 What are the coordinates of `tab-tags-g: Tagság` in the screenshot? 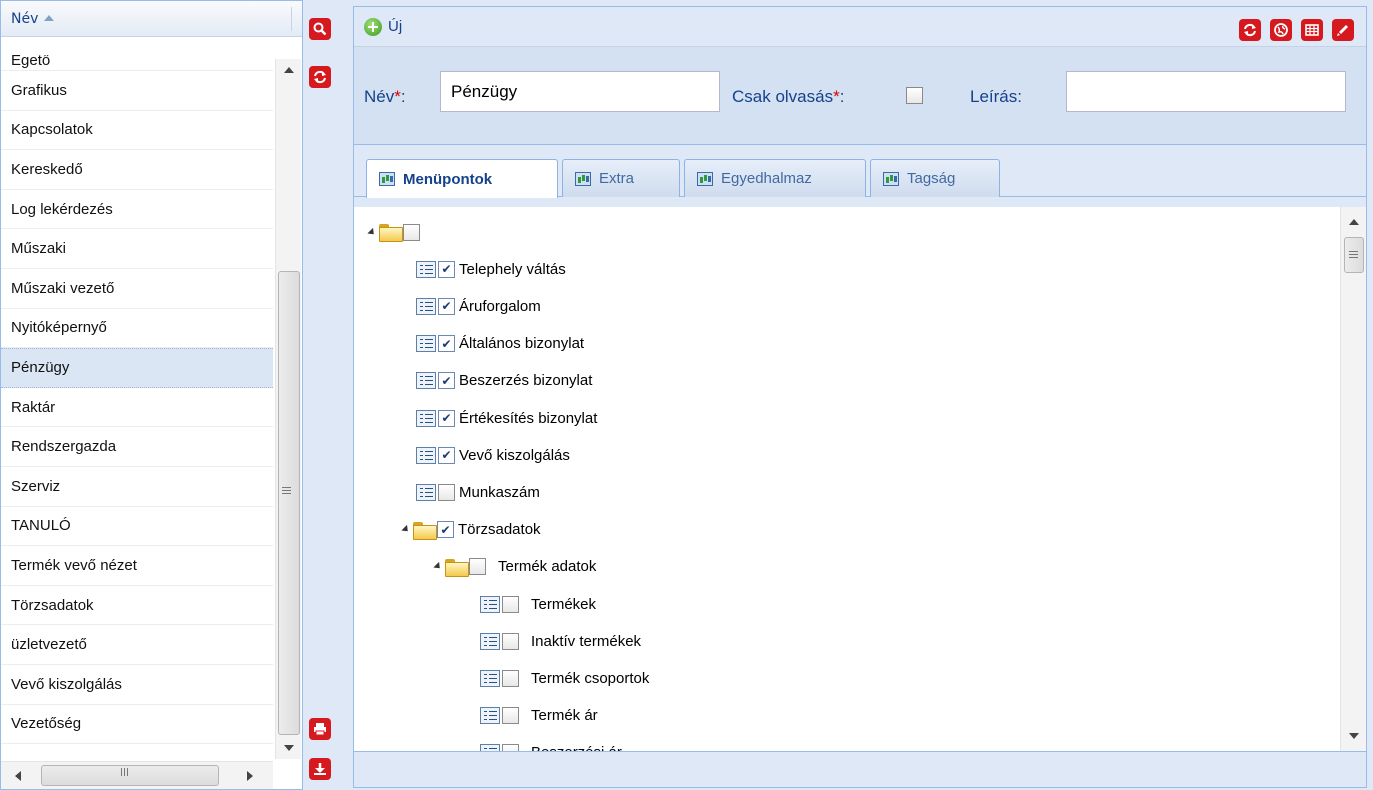 It's located at (935, 178).